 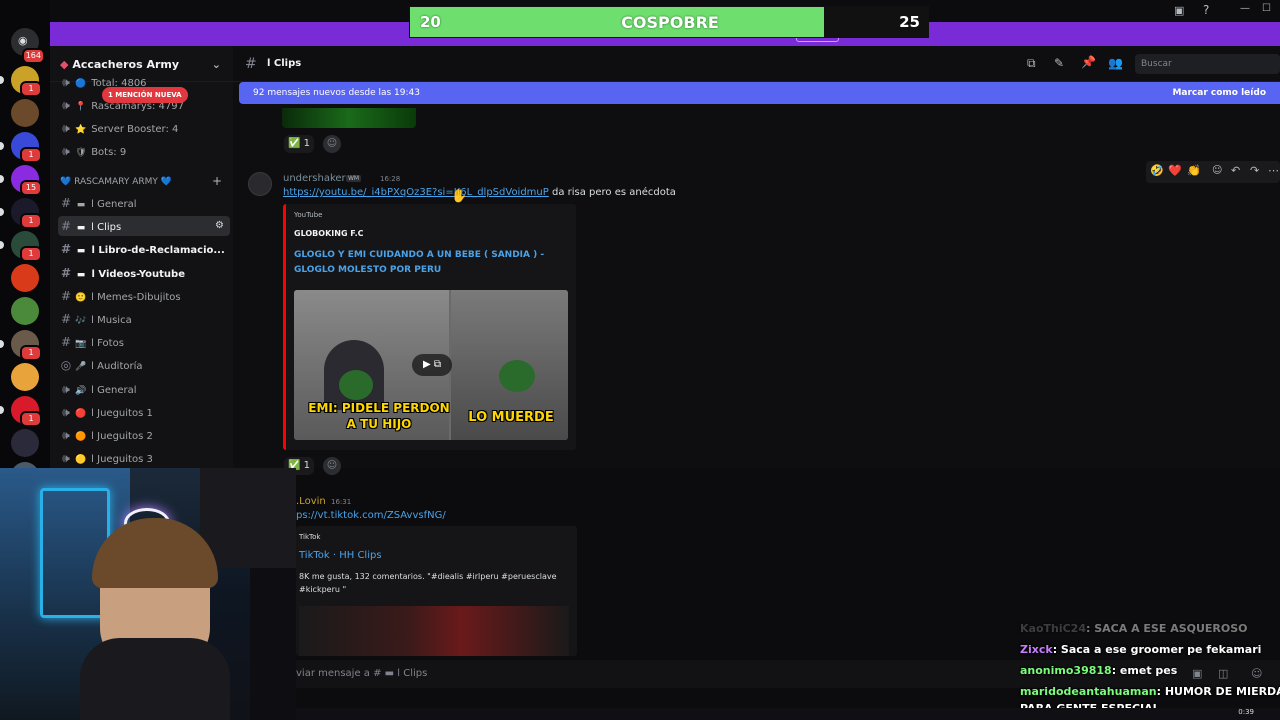 I want to click on chat-message: anonimo39818: emet pes, so click(x=1098, y=670).